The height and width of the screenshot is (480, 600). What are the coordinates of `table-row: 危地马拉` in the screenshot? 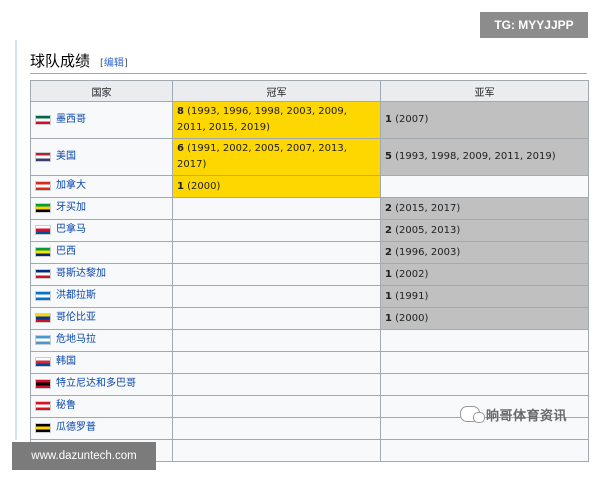 It's located at (309, 340).